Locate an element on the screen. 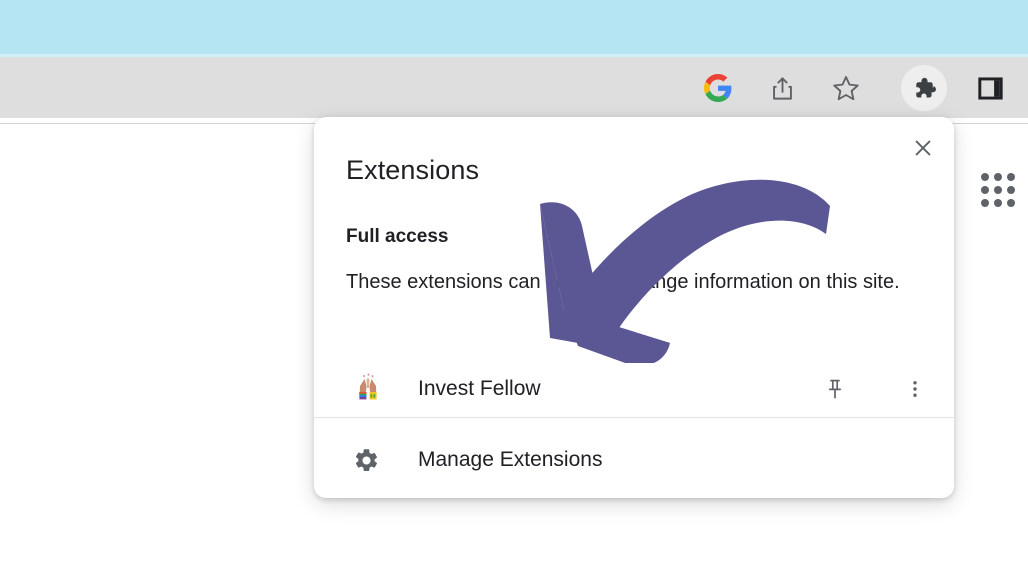  manage-extensions-label: Manage Extensions is located at coordinates (510, 459).